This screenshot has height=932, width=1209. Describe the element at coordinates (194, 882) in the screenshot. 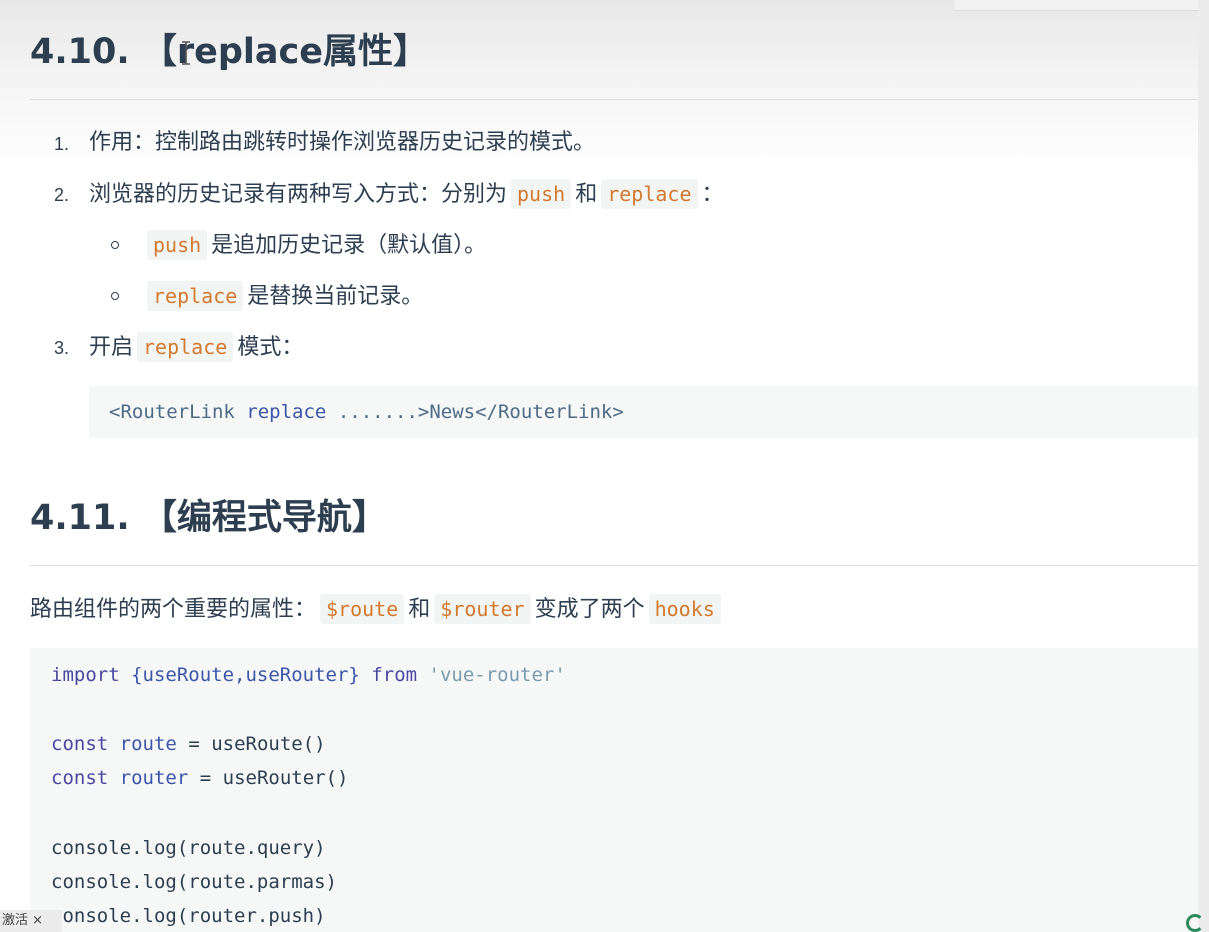

I see `code-line-log-params: console.log(route.parmas)` at that location.